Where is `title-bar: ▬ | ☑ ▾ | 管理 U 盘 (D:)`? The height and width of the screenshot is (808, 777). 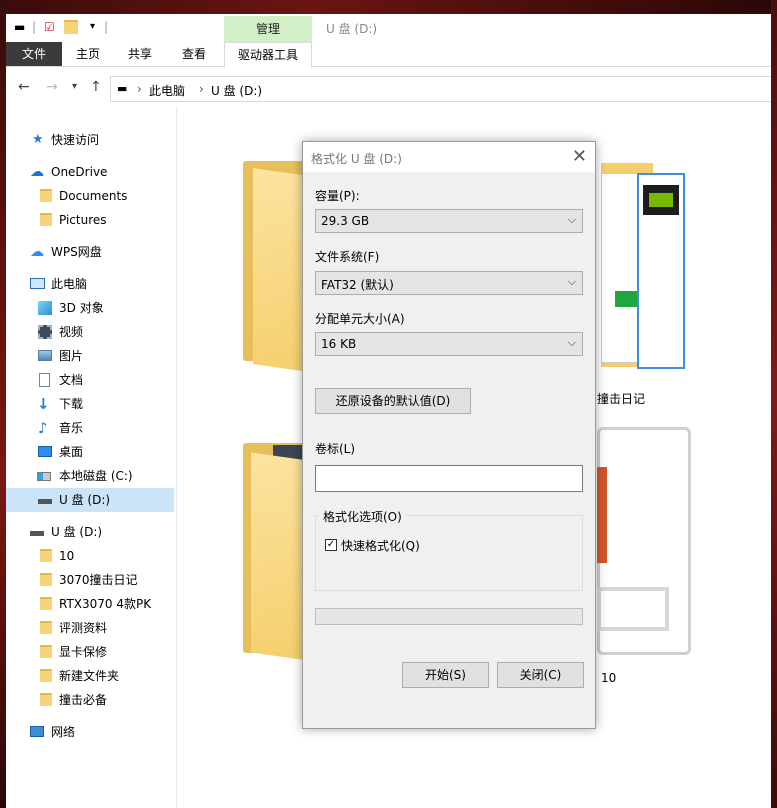
title-bar: ▬ | ☑ ▾ | 管理 U 盘 (D:) is located at coordinates (388, 28).